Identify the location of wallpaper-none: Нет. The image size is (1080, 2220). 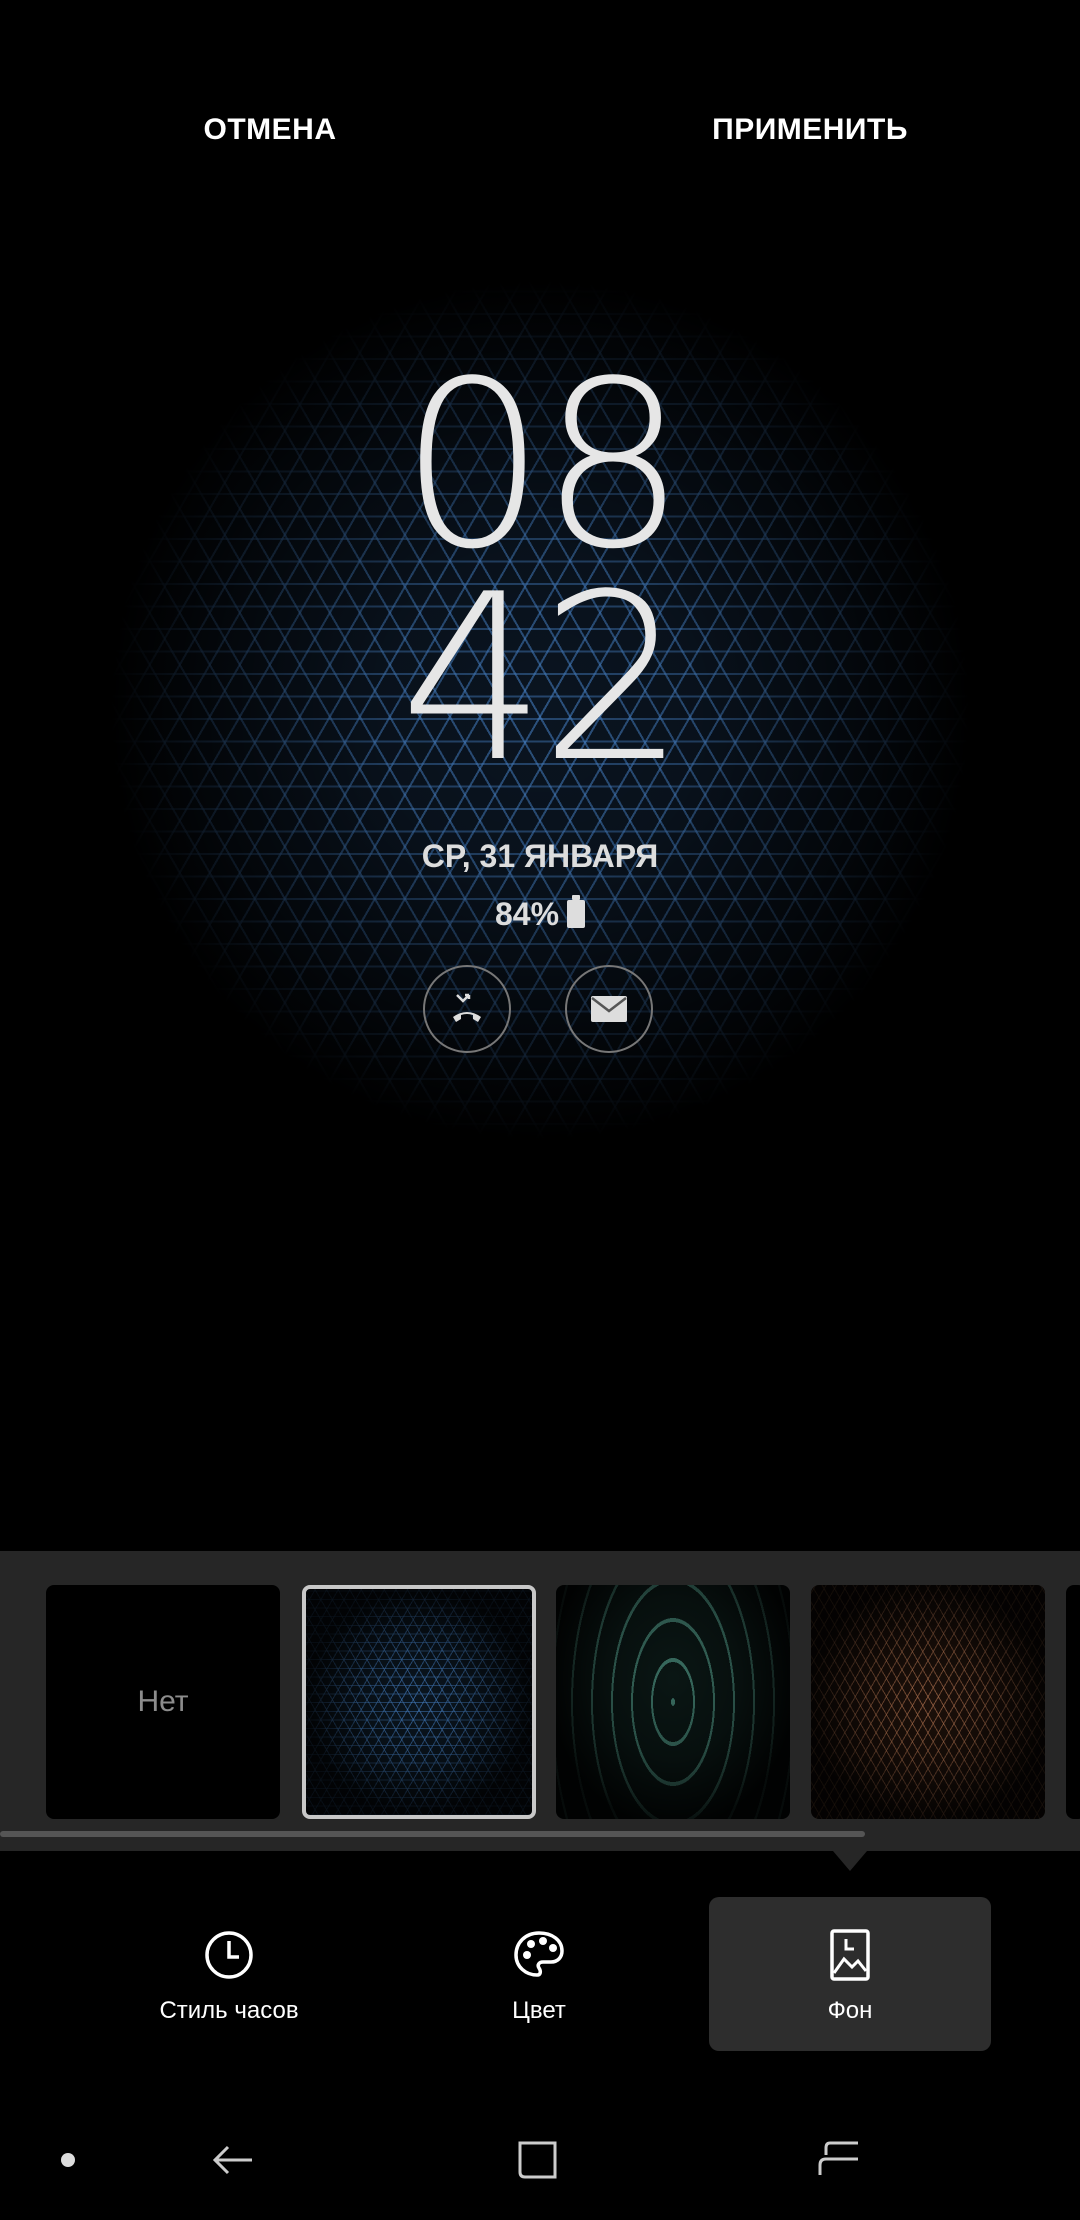
(163, 1702).